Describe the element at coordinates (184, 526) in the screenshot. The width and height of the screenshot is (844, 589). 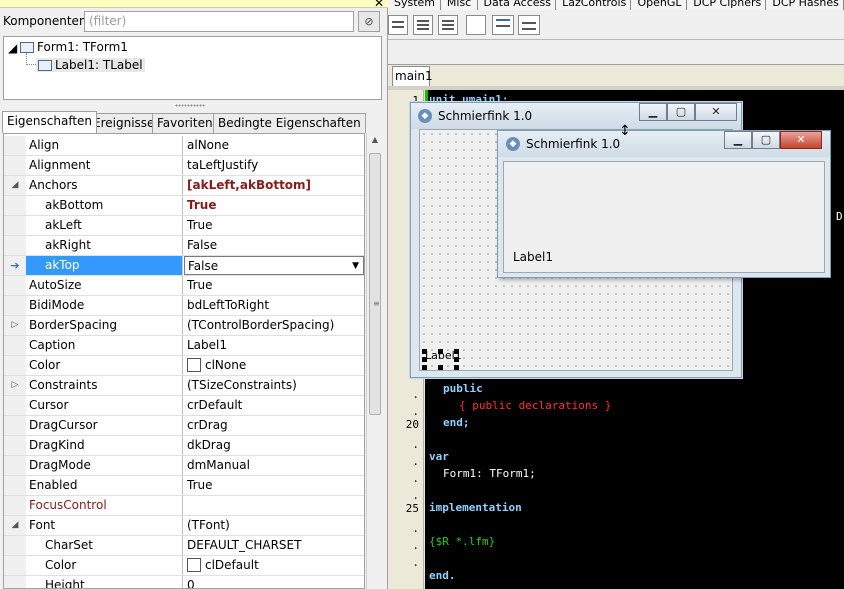
I see `property-row: ◢ Font (TFont)` at that location.